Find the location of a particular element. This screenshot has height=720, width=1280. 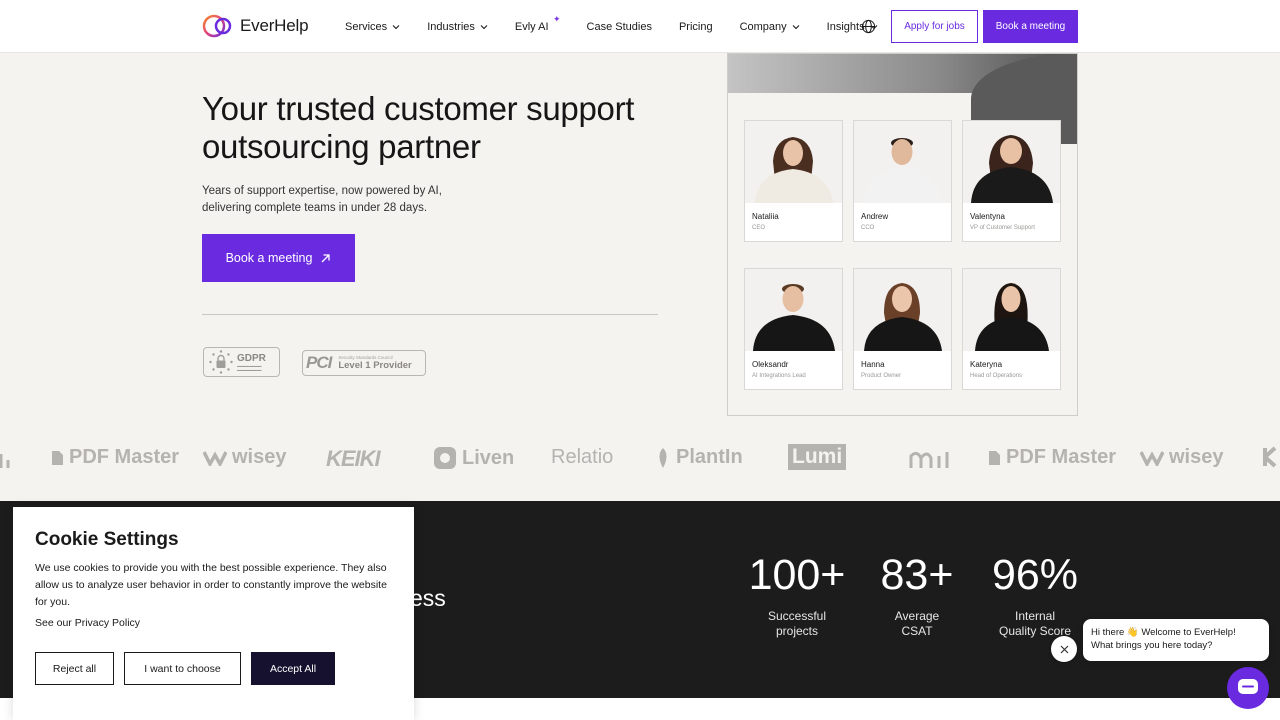

stat-quality-score: 96% Internal Quality Score is located at coordinates (1035, 595).